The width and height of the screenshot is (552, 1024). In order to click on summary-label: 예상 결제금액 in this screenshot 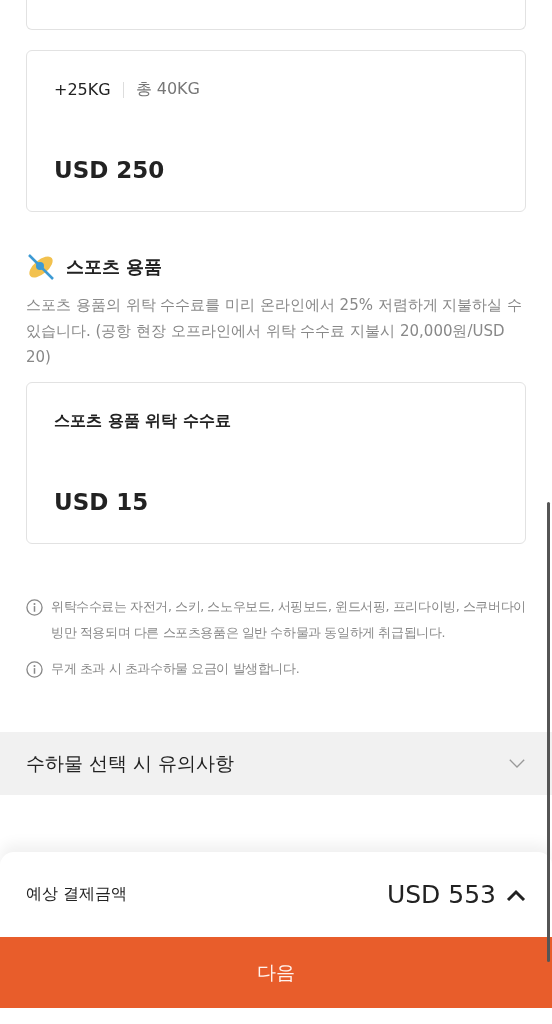, I will do `click(77, 894)`.